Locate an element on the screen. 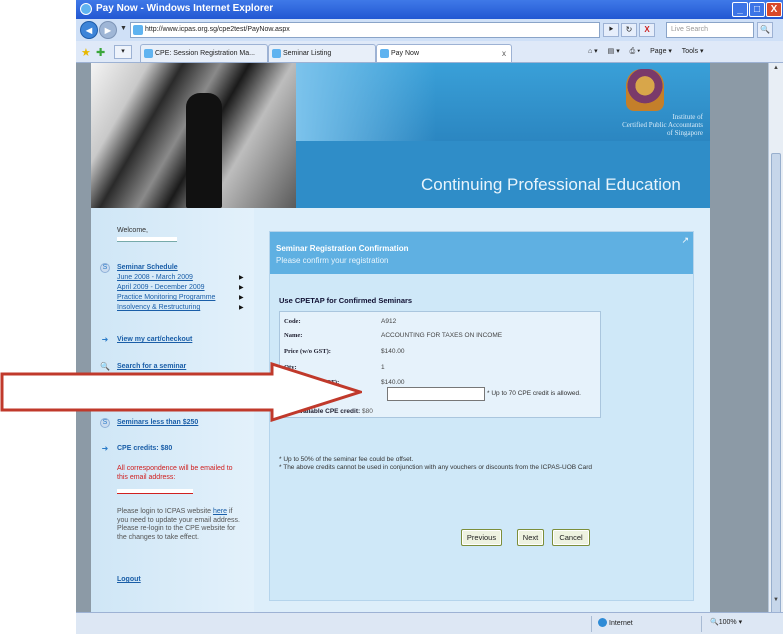  feeds-icon: ▤ ▾ is located at coordinates (614, 51).